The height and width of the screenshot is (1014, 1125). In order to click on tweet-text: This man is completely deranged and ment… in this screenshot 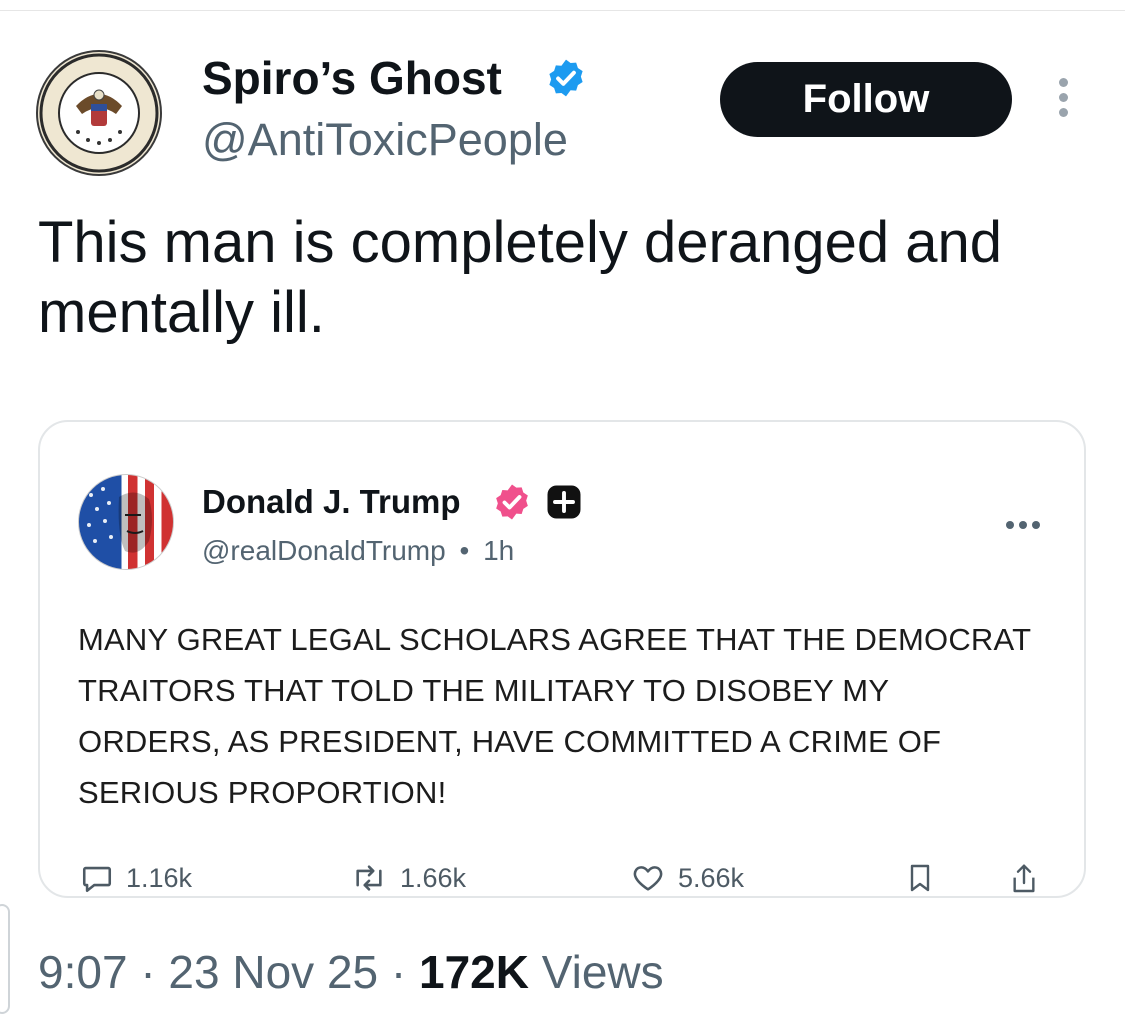, I will do `click(520, 277)`.